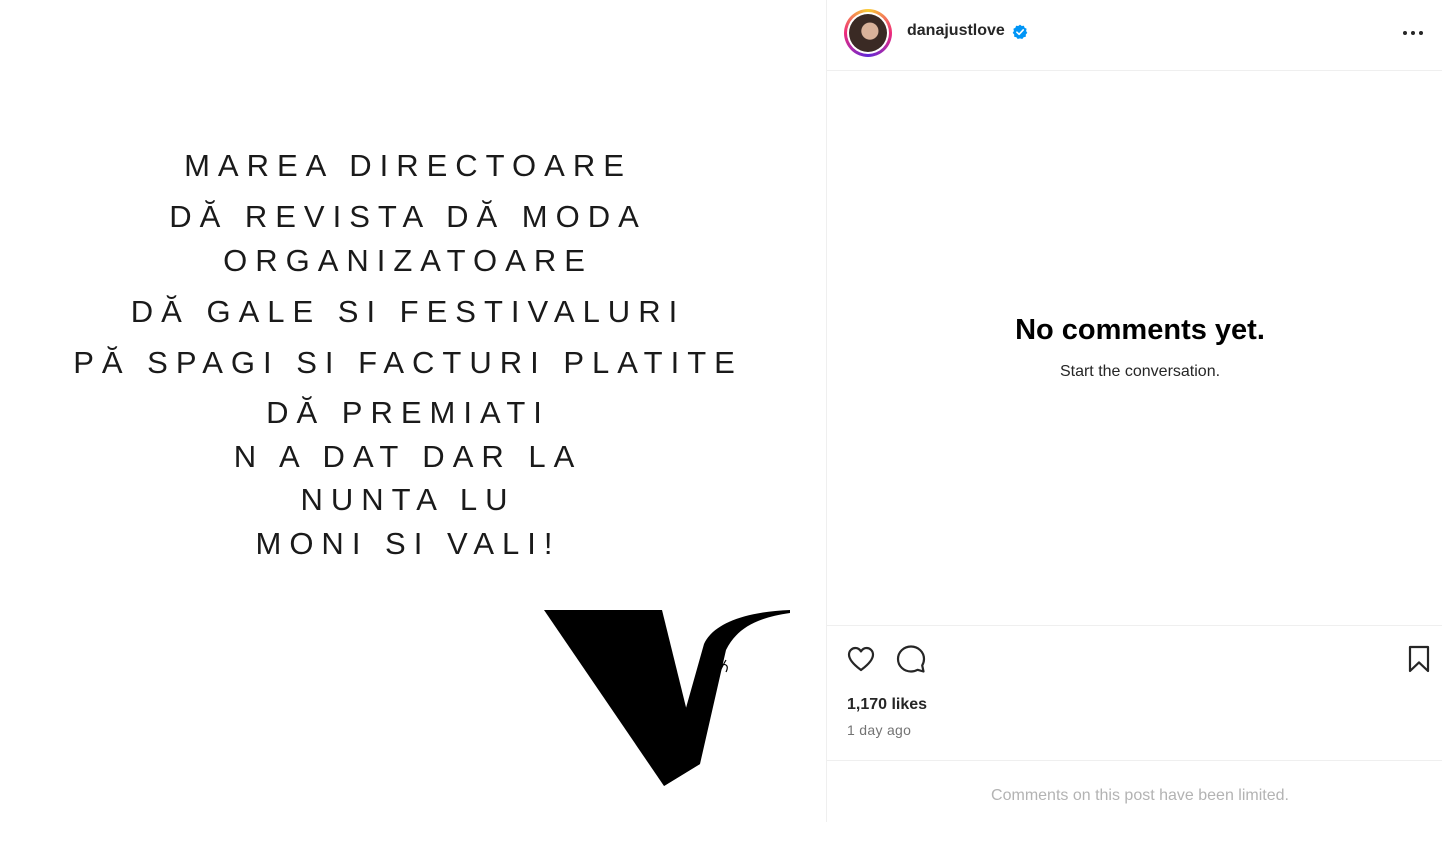 Image resolution: width=1442 pixels, height=846 pixels. I want to click on likes-count: 1,170 likes, so click(887, 705).